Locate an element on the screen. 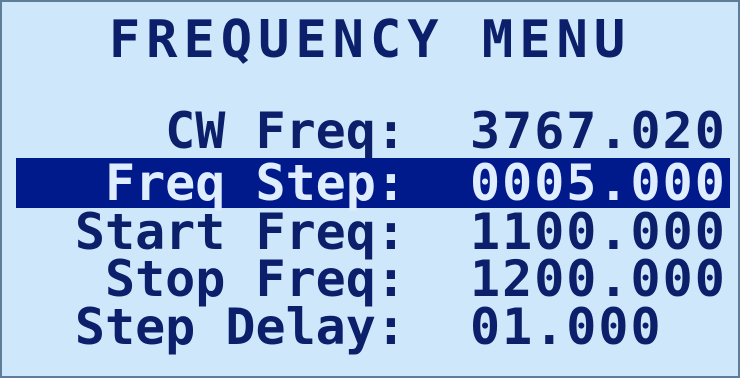  menu-row-cw-freq: CW Freq: 3767.020 is located at coordinates (373, 131).